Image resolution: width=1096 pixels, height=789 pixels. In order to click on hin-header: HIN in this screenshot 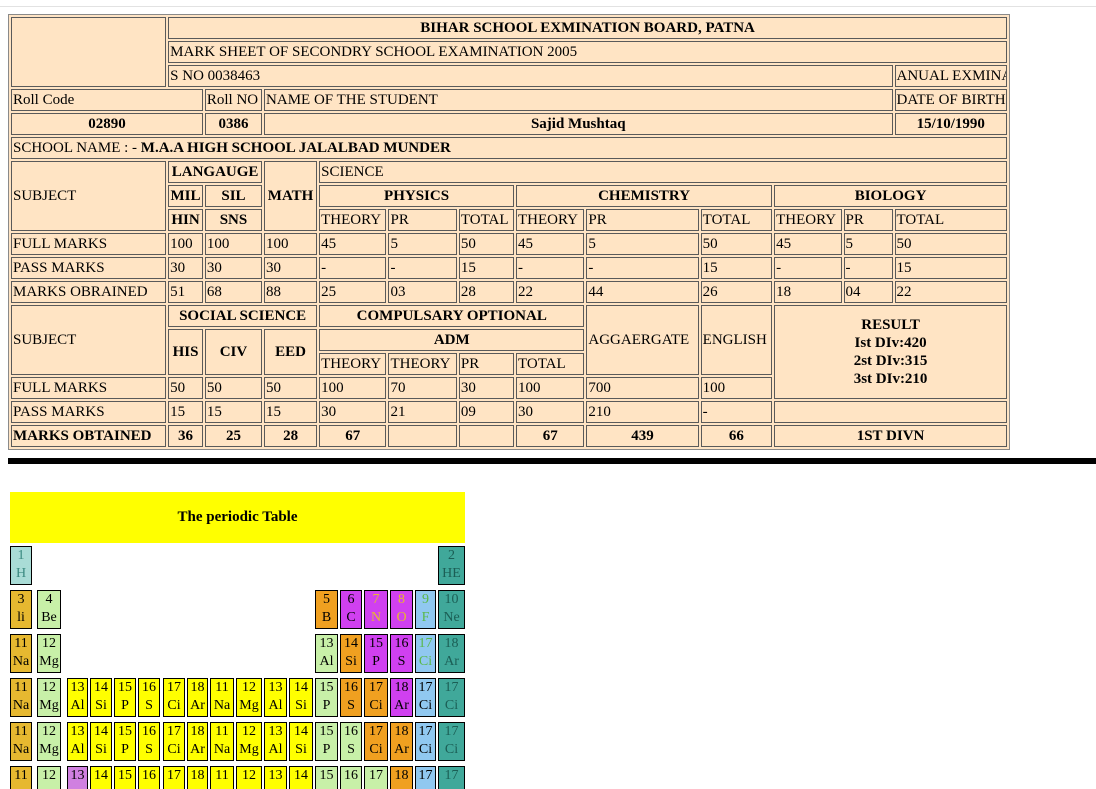, I will do `click(185, 220)`.